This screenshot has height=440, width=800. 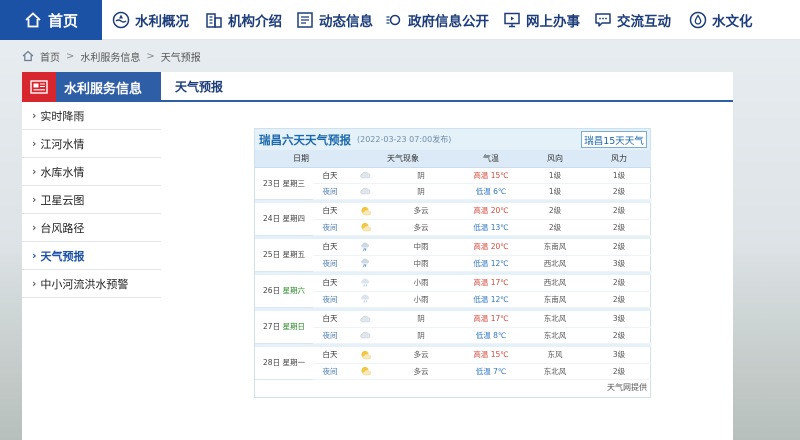 I want to click on sidebar-item-label: 中小河流洪水预警, so click(x=84, y=284).